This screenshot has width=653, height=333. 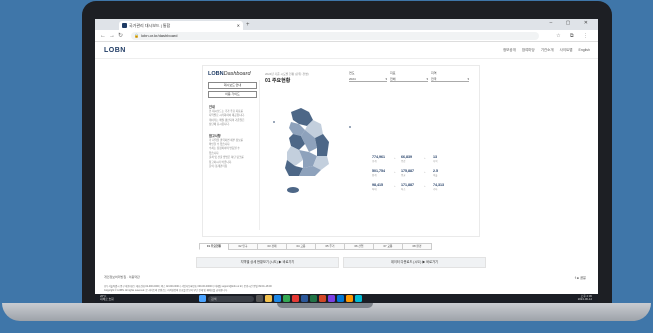 I want to click on back-icon: ←, so click(x=103, y=36).